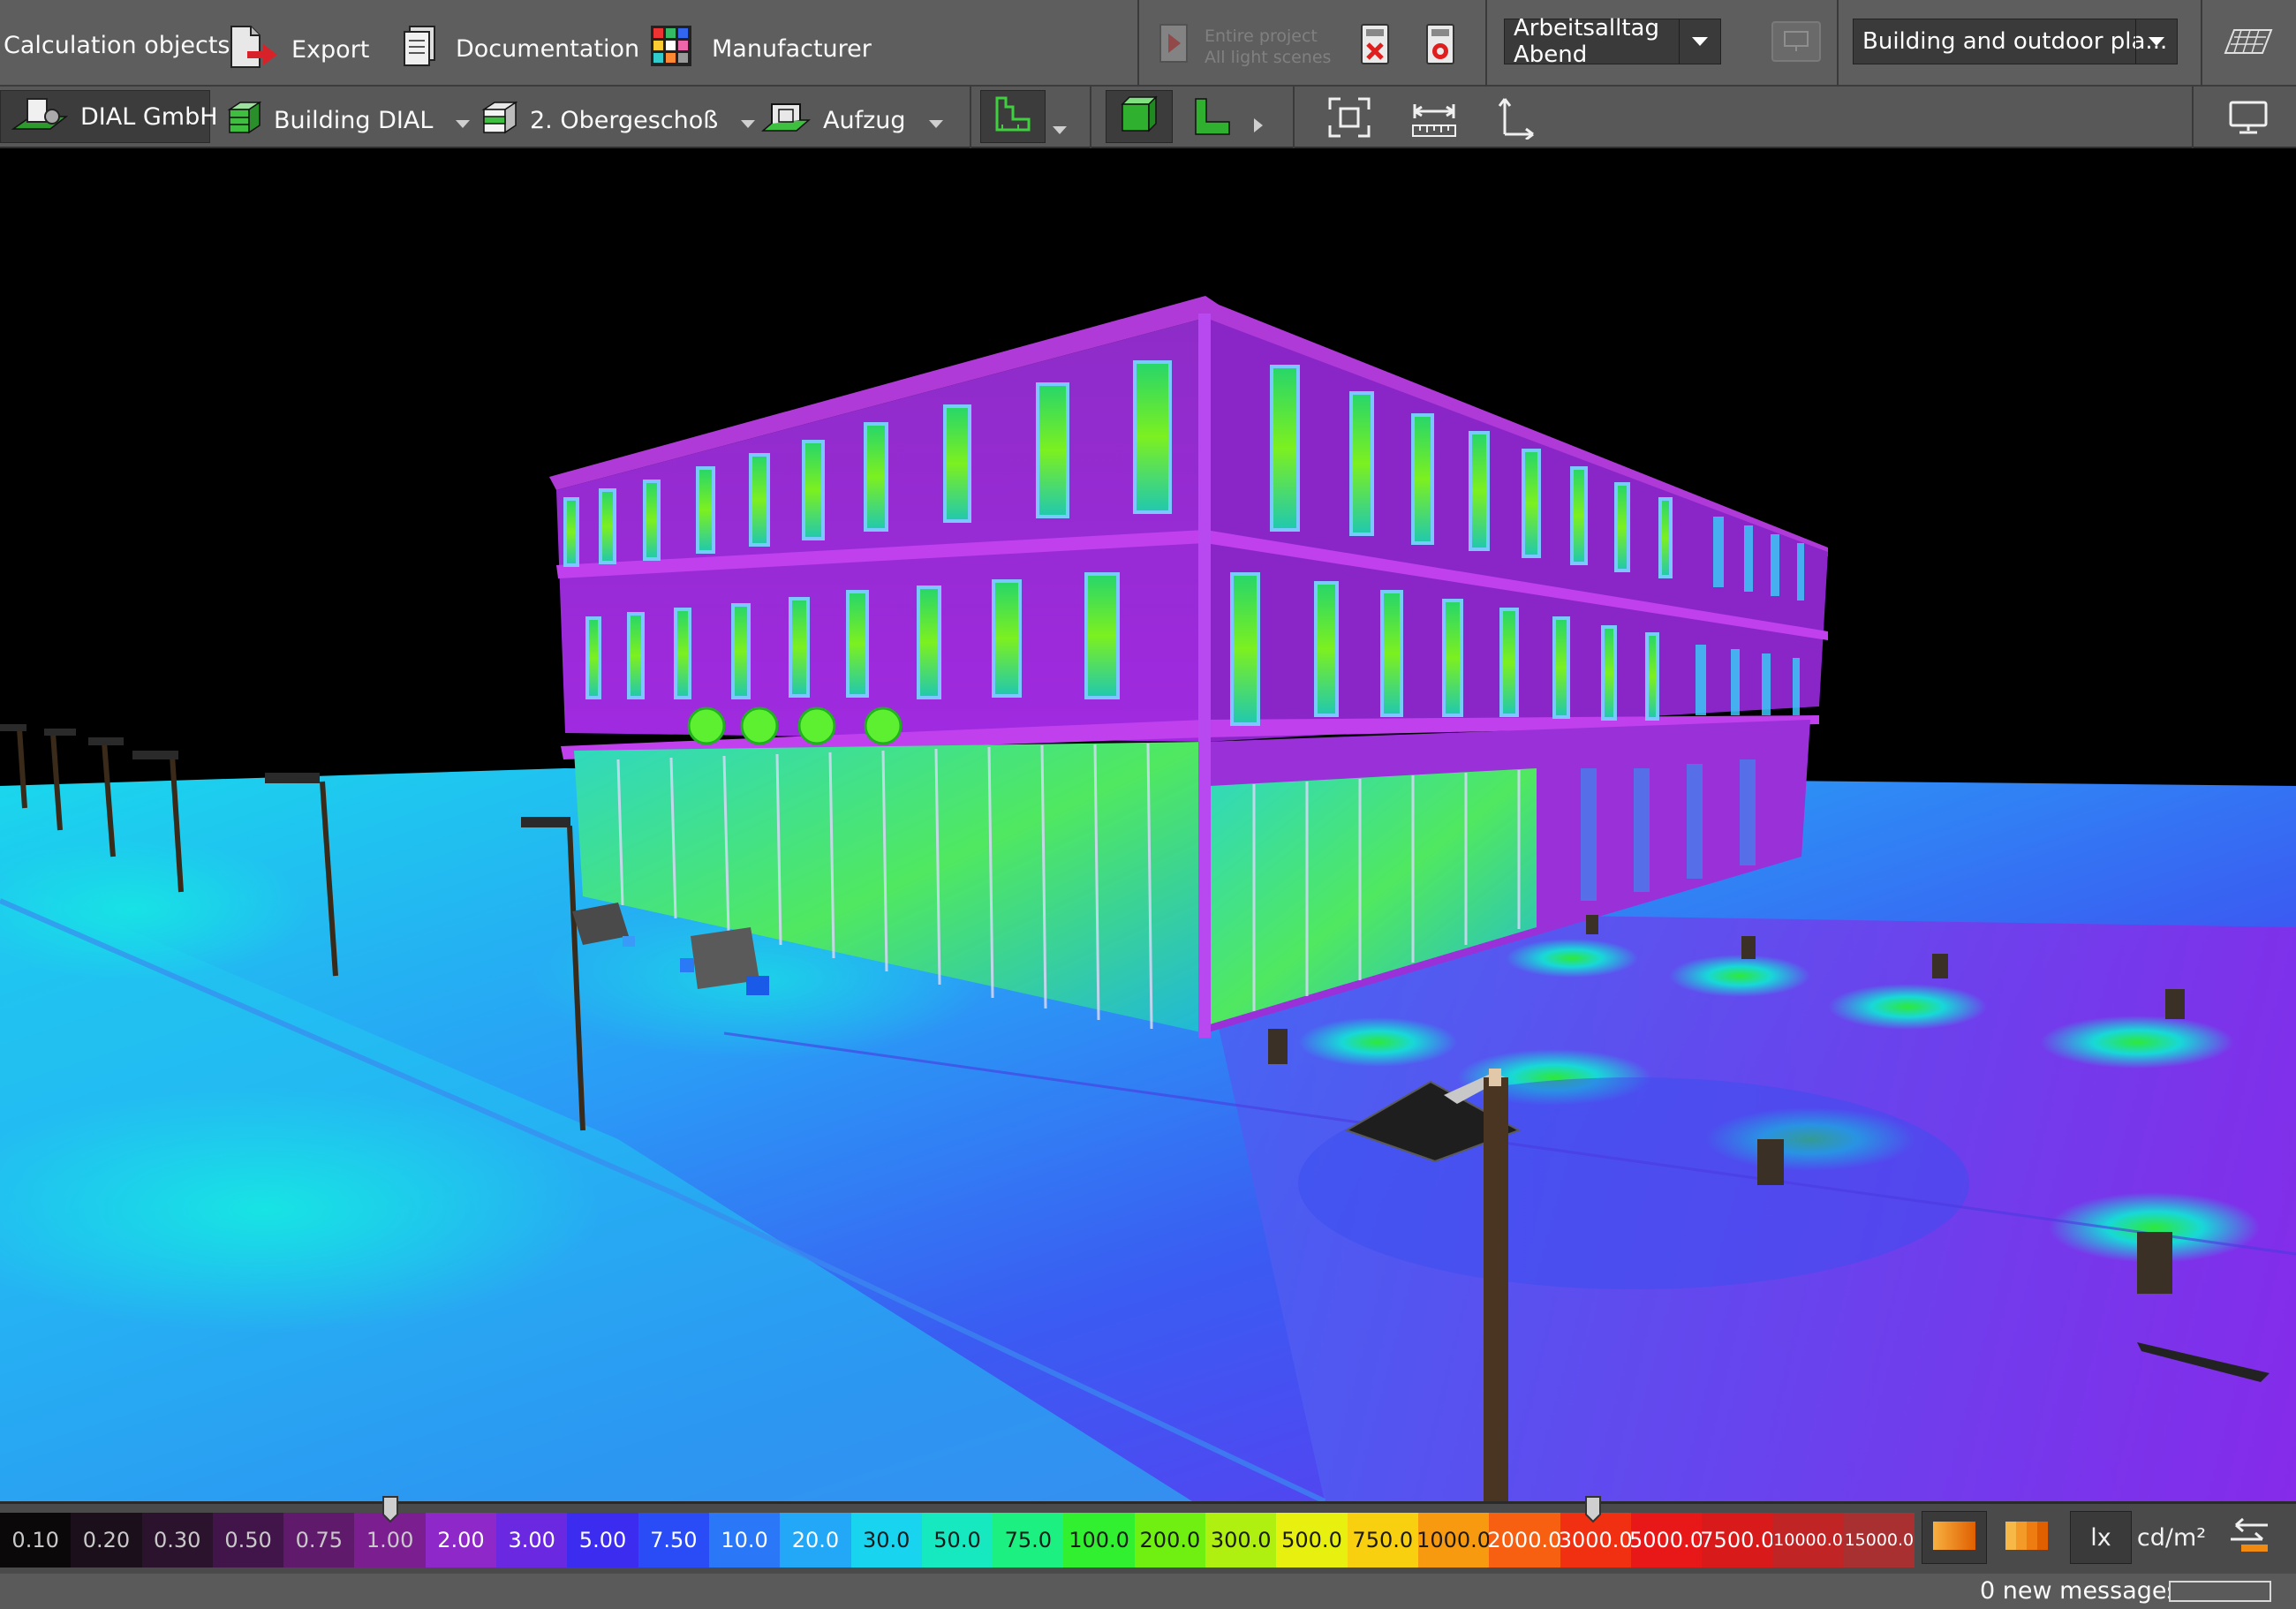  I want to click on documentation-icon, so click(418, 49).